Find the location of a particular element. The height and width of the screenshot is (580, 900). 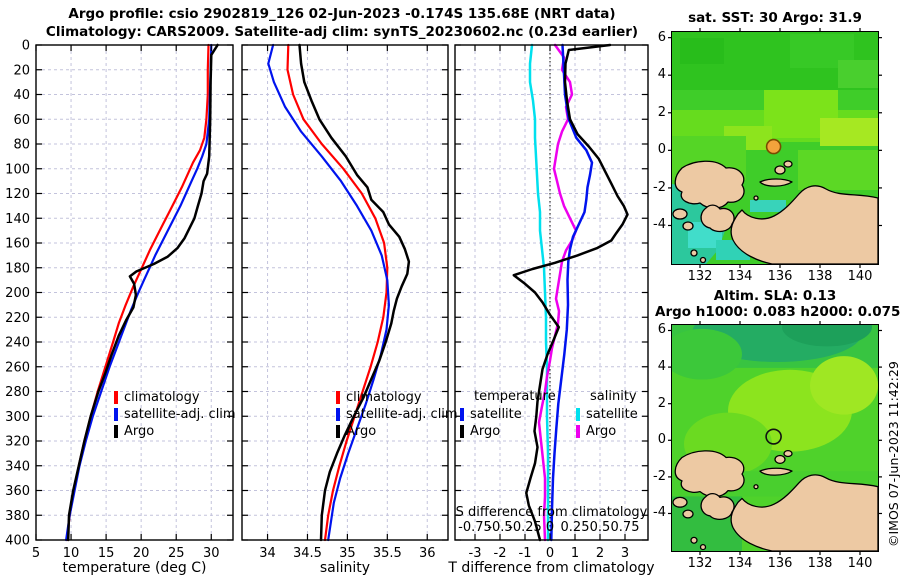

y-tick-label: 160 is located at coordinates (17, 244).